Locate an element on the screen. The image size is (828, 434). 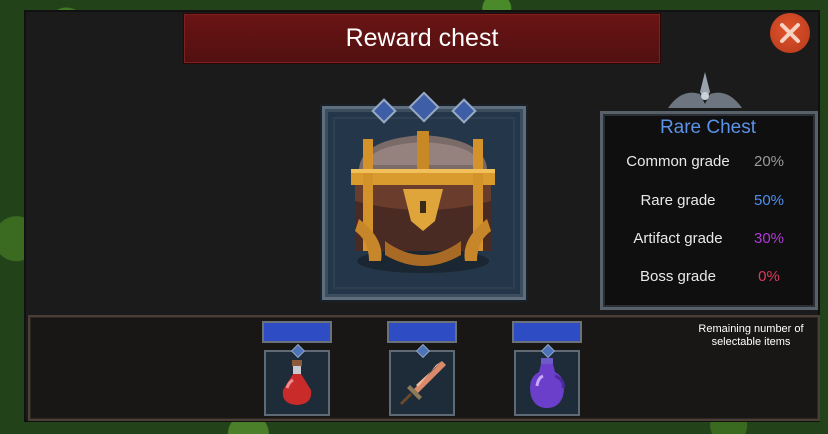
item-slot-sword is located at coordinates (422, 383).